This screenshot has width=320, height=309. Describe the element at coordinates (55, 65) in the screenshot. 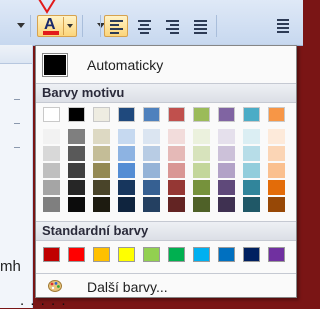

I see `automatic-color-swatch` at that location.